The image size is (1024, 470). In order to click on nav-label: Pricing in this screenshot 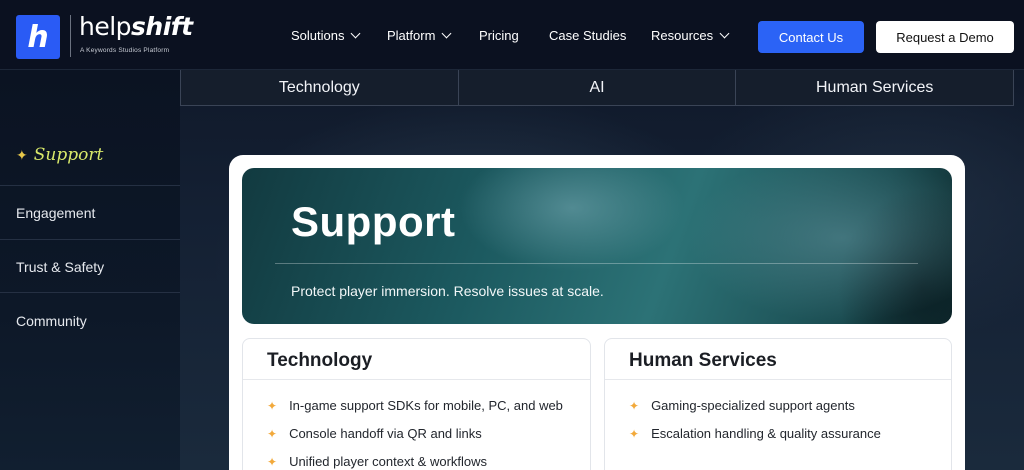, I will do `click(499, 35)`.